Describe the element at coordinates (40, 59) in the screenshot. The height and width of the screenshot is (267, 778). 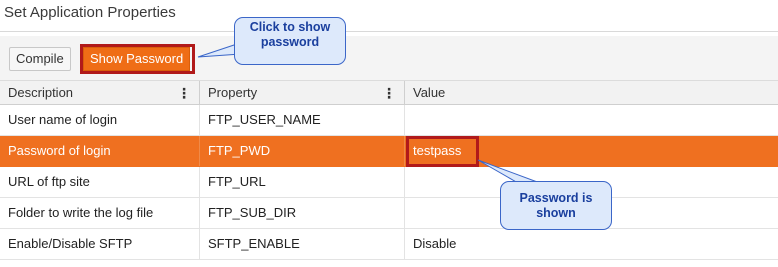
I see `compile-button: Compile` at that location.